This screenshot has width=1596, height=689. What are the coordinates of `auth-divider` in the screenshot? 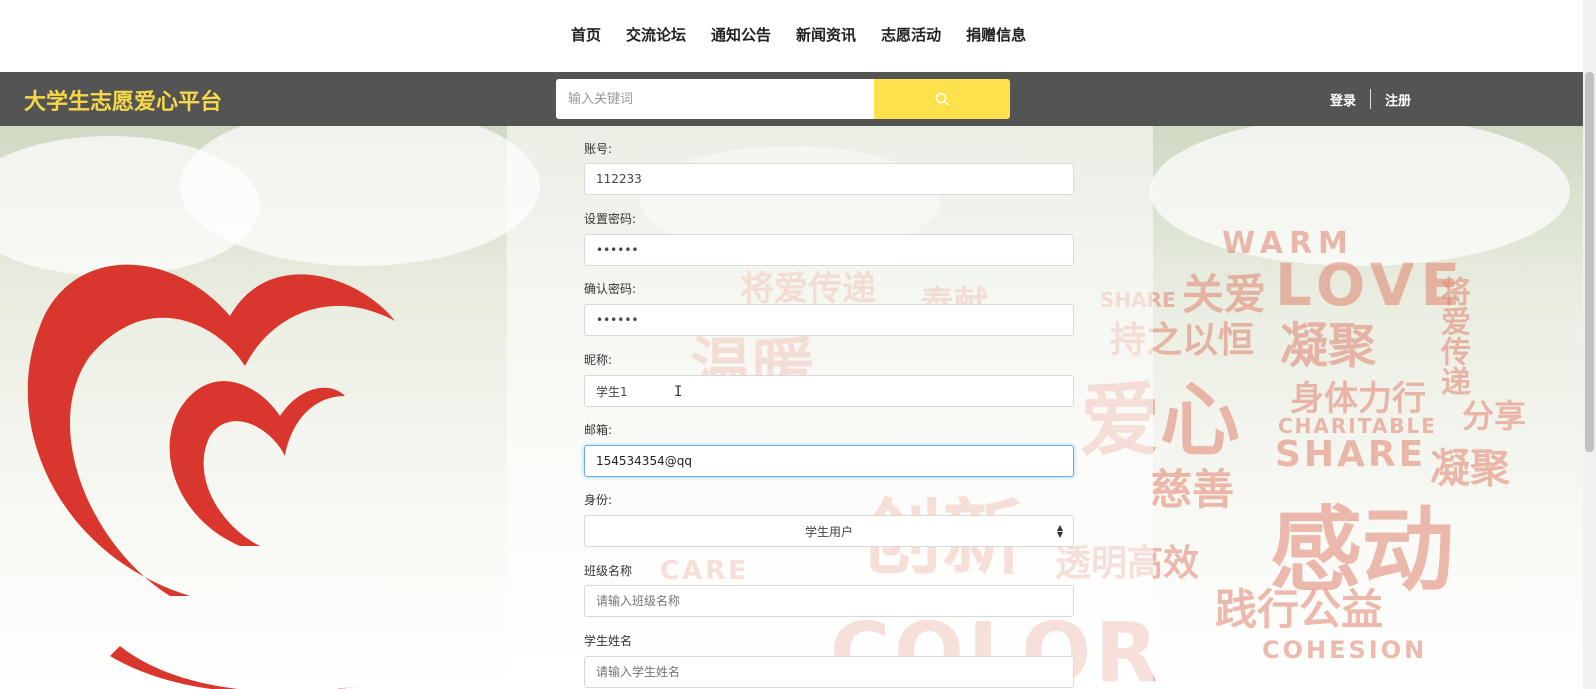 It's located at (1371, 99).